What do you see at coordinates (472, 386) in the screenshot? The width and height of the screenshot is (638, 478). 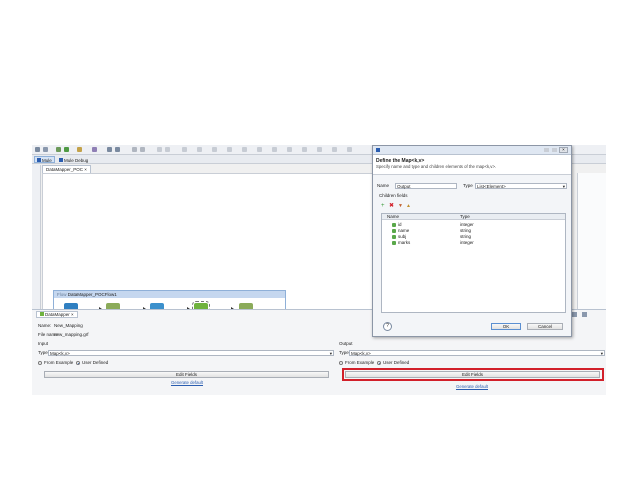 I see `output-generate-default-link: Generate default` at bounding box center [472, 386].